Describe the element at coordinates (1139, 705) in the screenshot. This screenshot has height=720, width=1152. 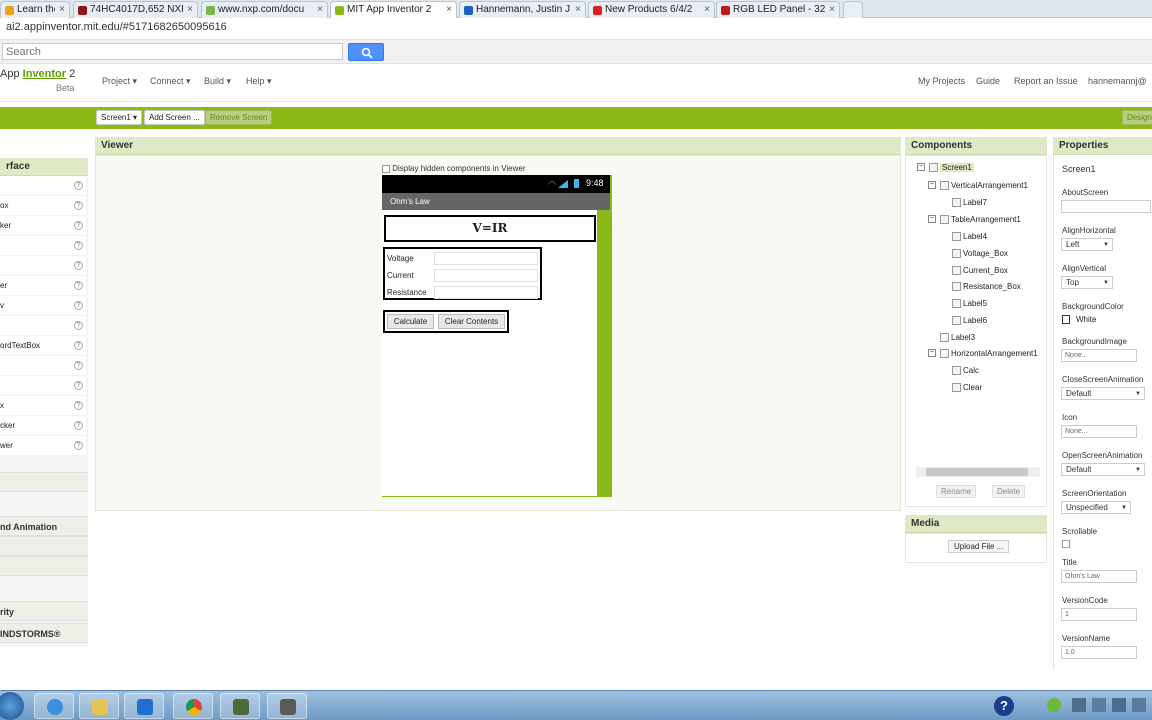
I see `tray-volume-icon` at that location.